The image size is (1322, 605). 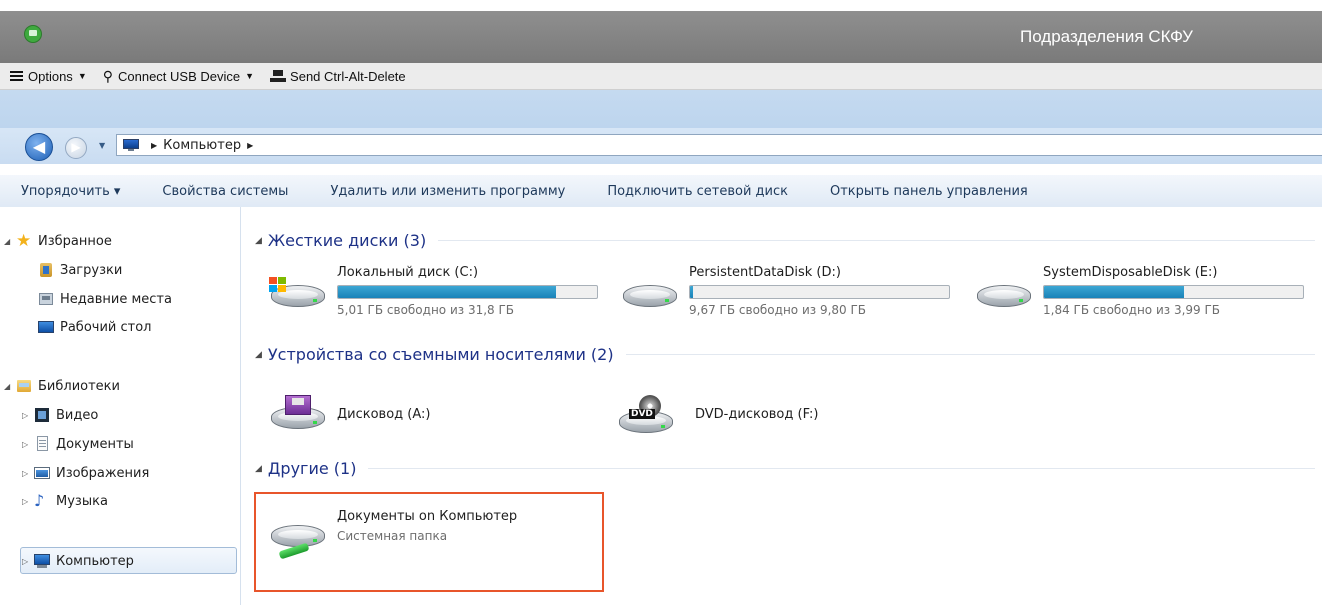 I want to click on sidebar-item-pictures: ▷ Изображения, so click(x=85, y=473).